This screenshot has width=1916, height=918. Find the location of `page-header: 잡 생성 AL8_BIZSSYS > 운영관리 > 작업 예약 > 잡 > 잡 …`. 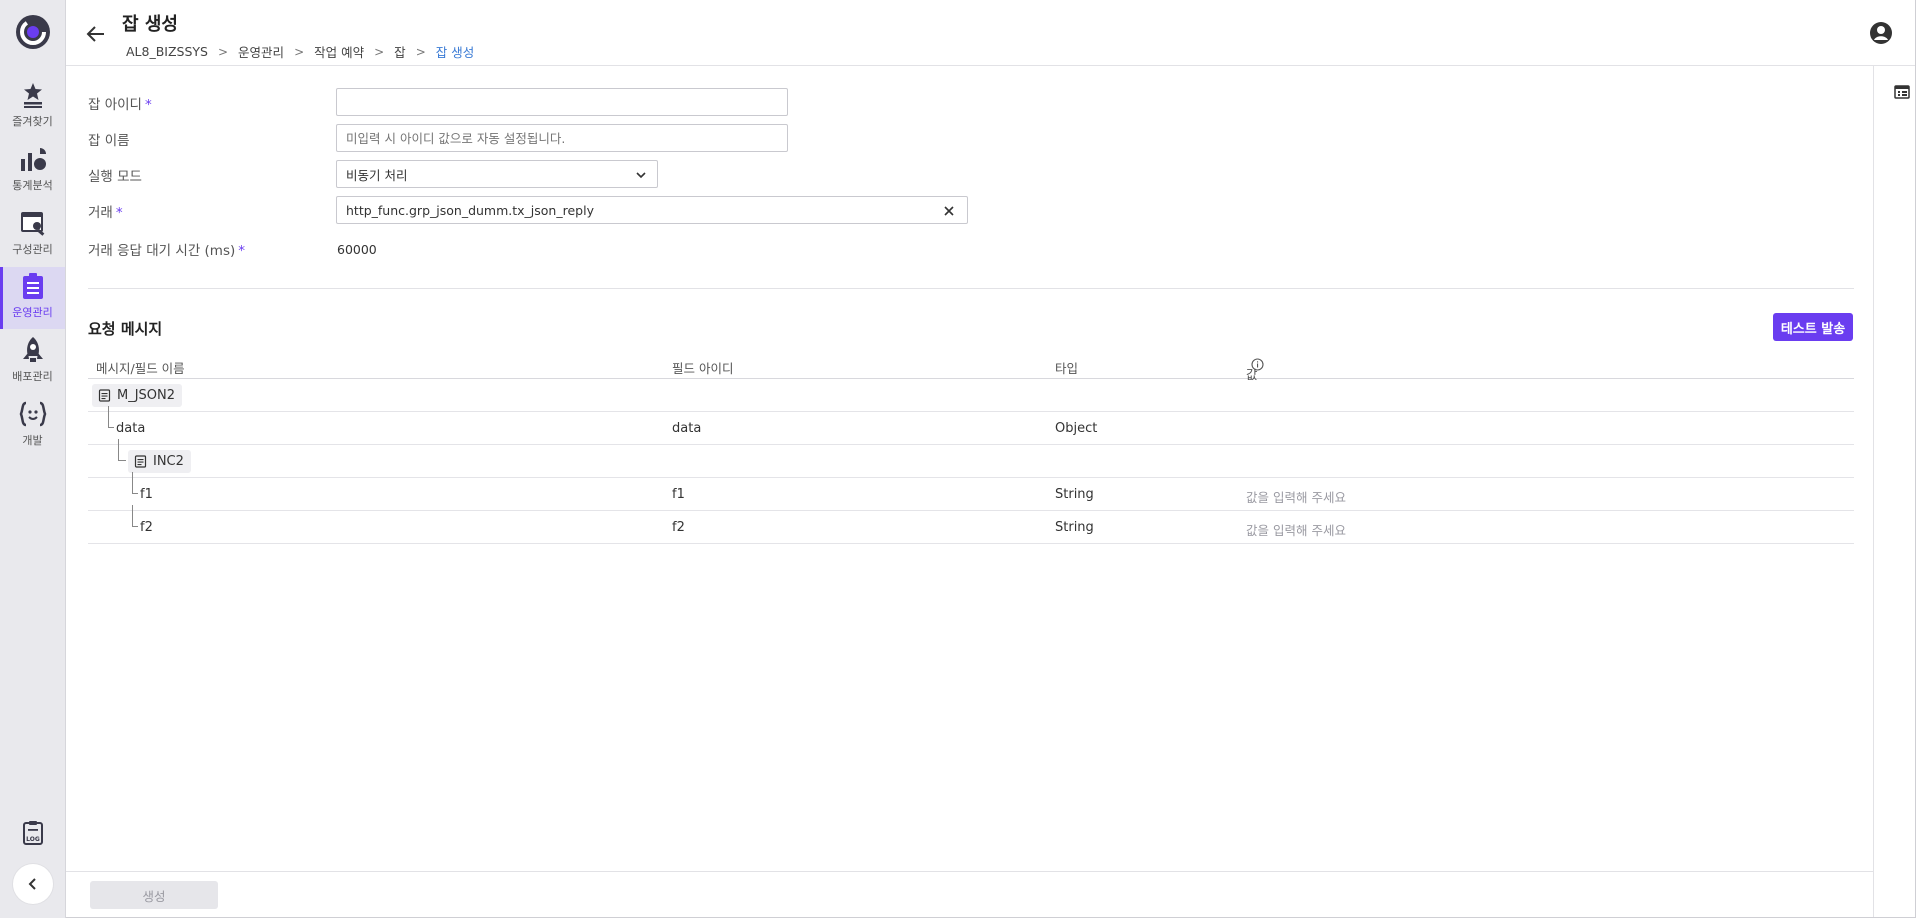

page-header: 잡 생성 AL8_BIZSSYS > 운영관리 > 작업 예약 > 잡 > 잡 … is located at coordinates (990, 33).